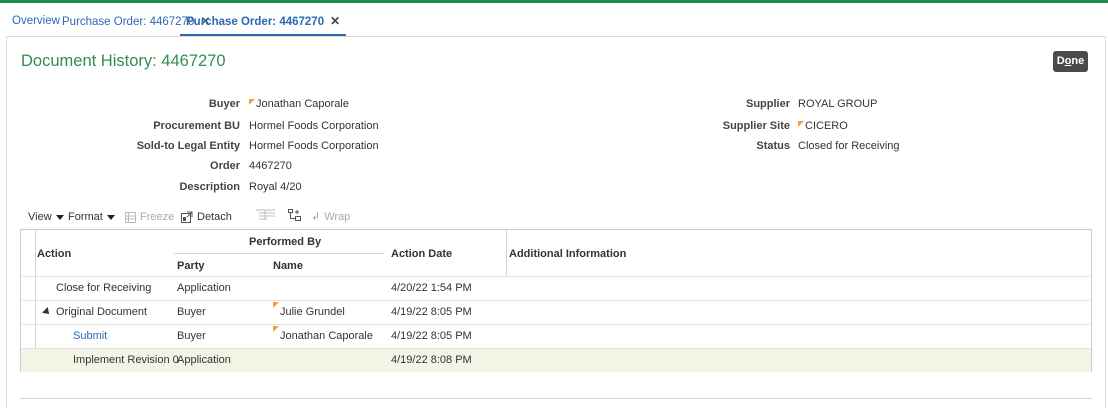 Image resolution: width=1108 pixels, height=416 pixels. What do you see at coordinates (849, 146) in the screenshot?
I see `status-value: Closed for Receiving` at bounding box center [849, 146].